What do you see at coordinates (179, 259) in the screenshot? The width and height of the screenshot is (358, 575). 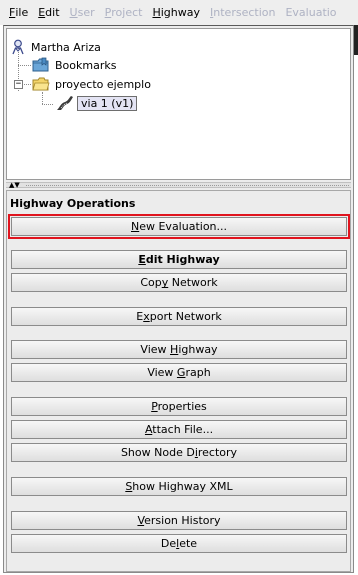 I see `edit-highway-button: Edit Highway` at bounding box center [179, 259].